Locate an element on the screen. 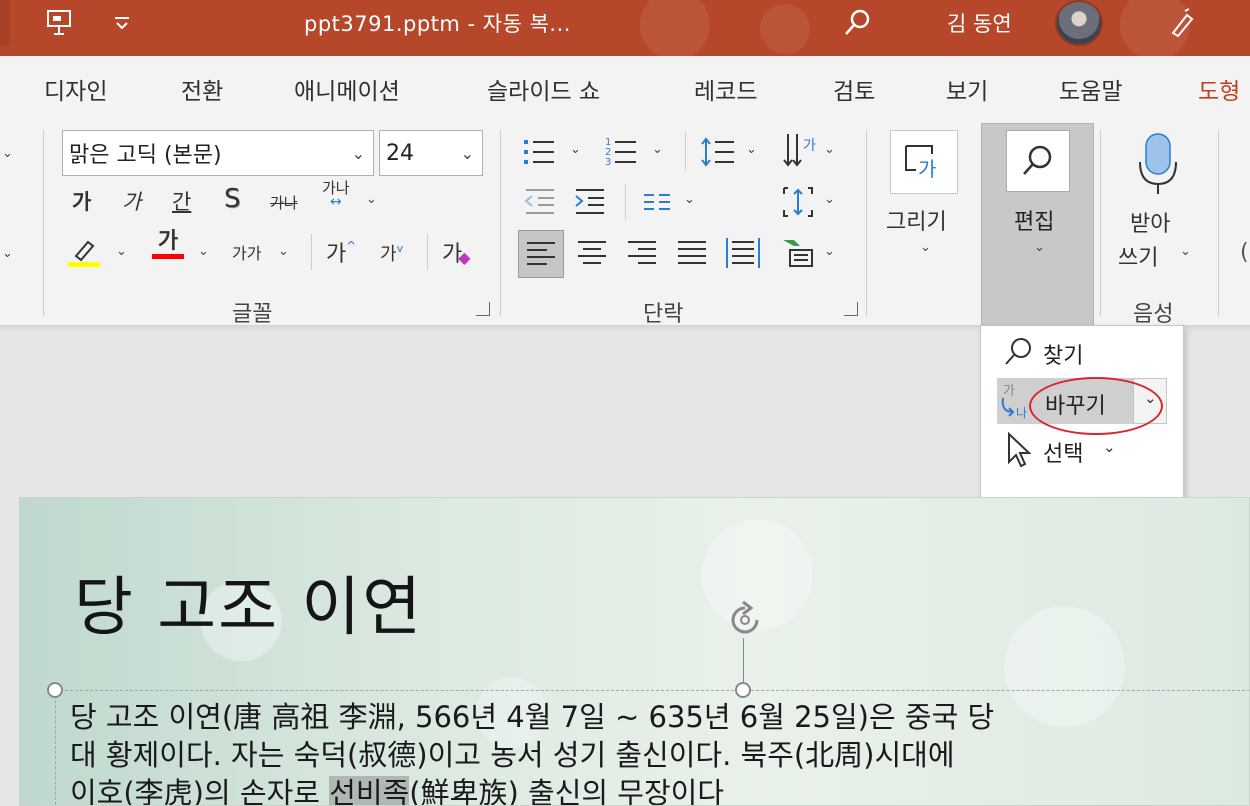  dictate-label-line2: 쓰기 is located at coordinates (1138, 256).